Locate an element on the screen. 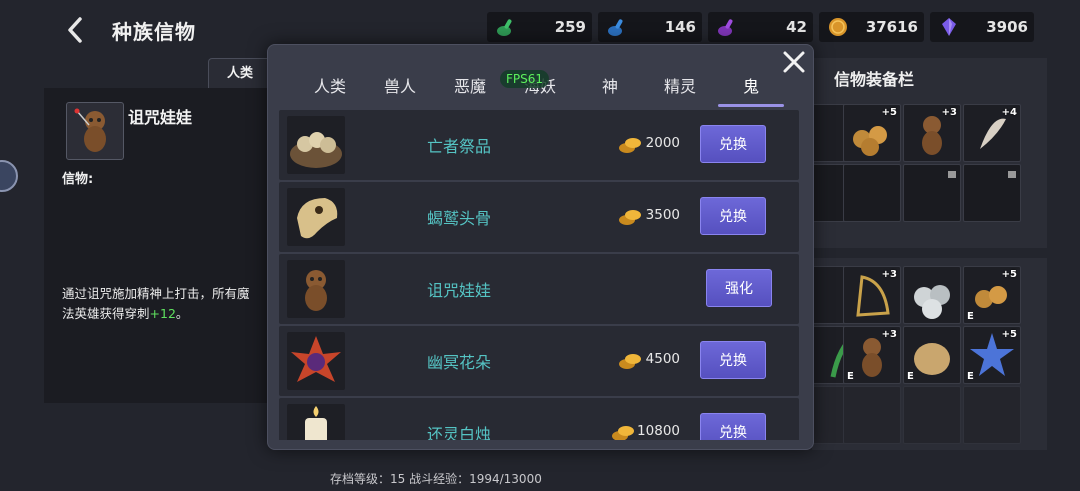  purple-crystal-icon is located at coordinates (949, 27).